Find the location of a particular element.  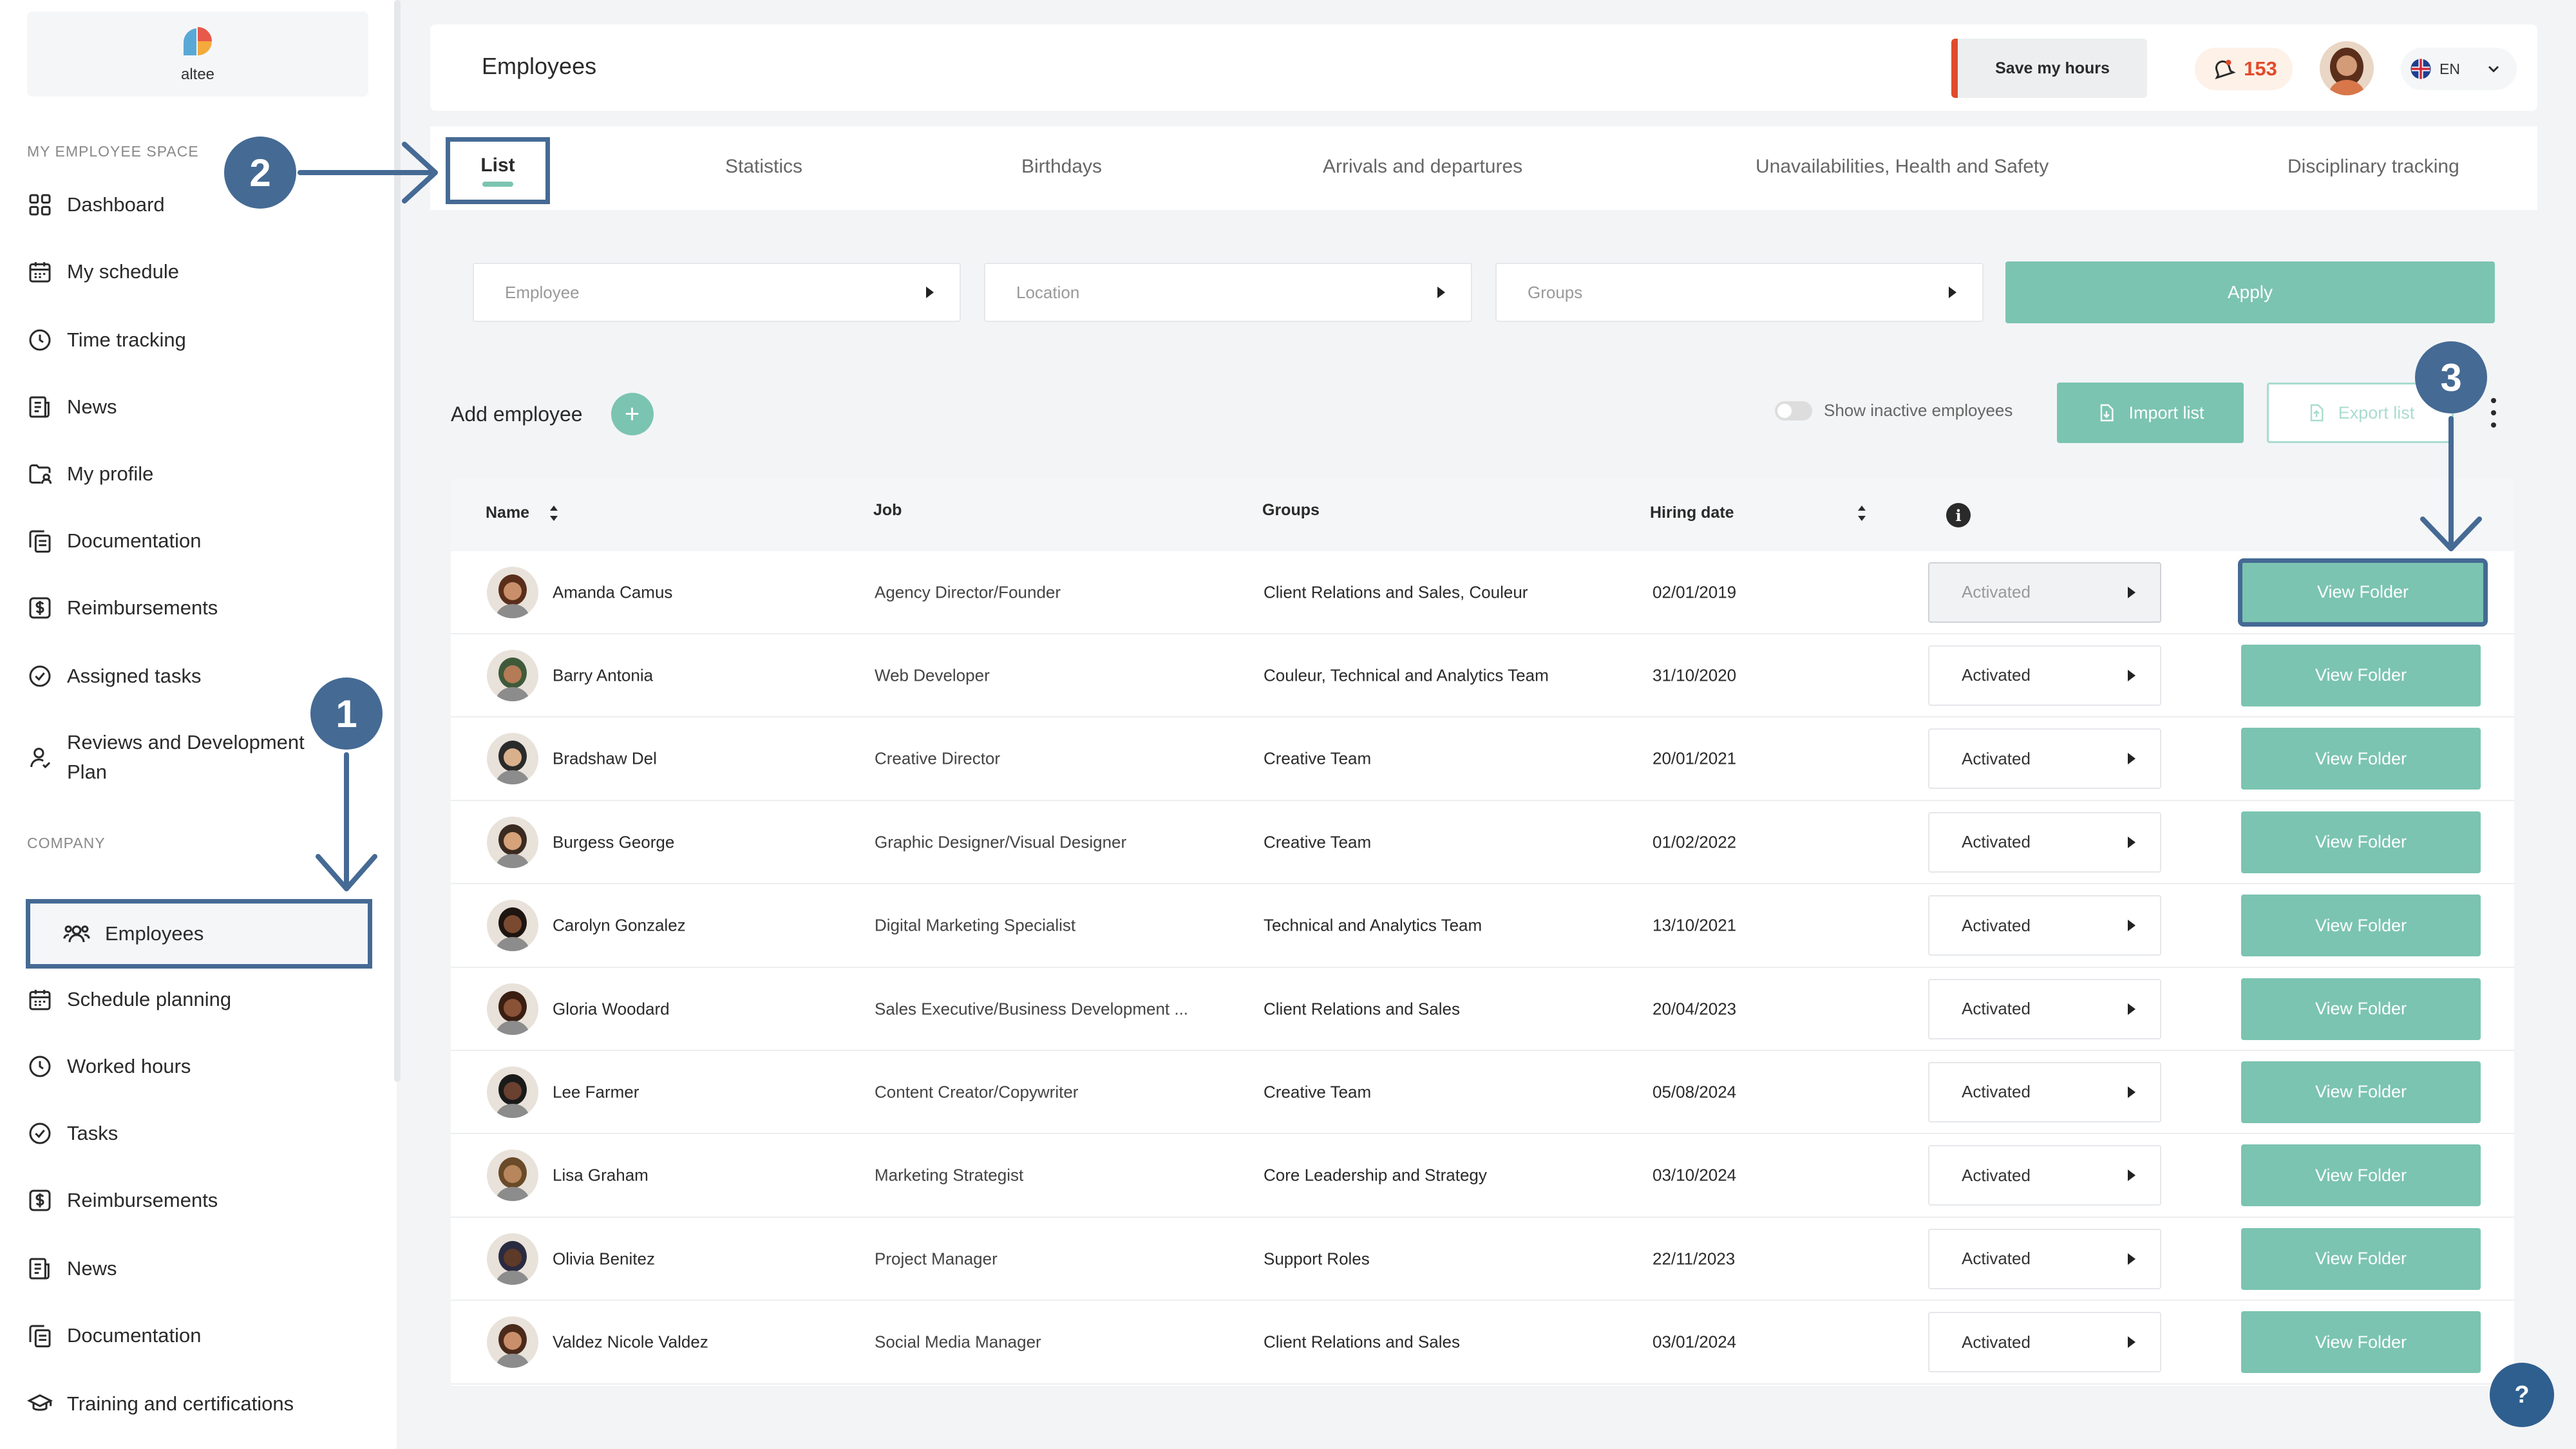

tab-arrivals-departures: Arrivals and departures is located at coordinates (1422, 167).